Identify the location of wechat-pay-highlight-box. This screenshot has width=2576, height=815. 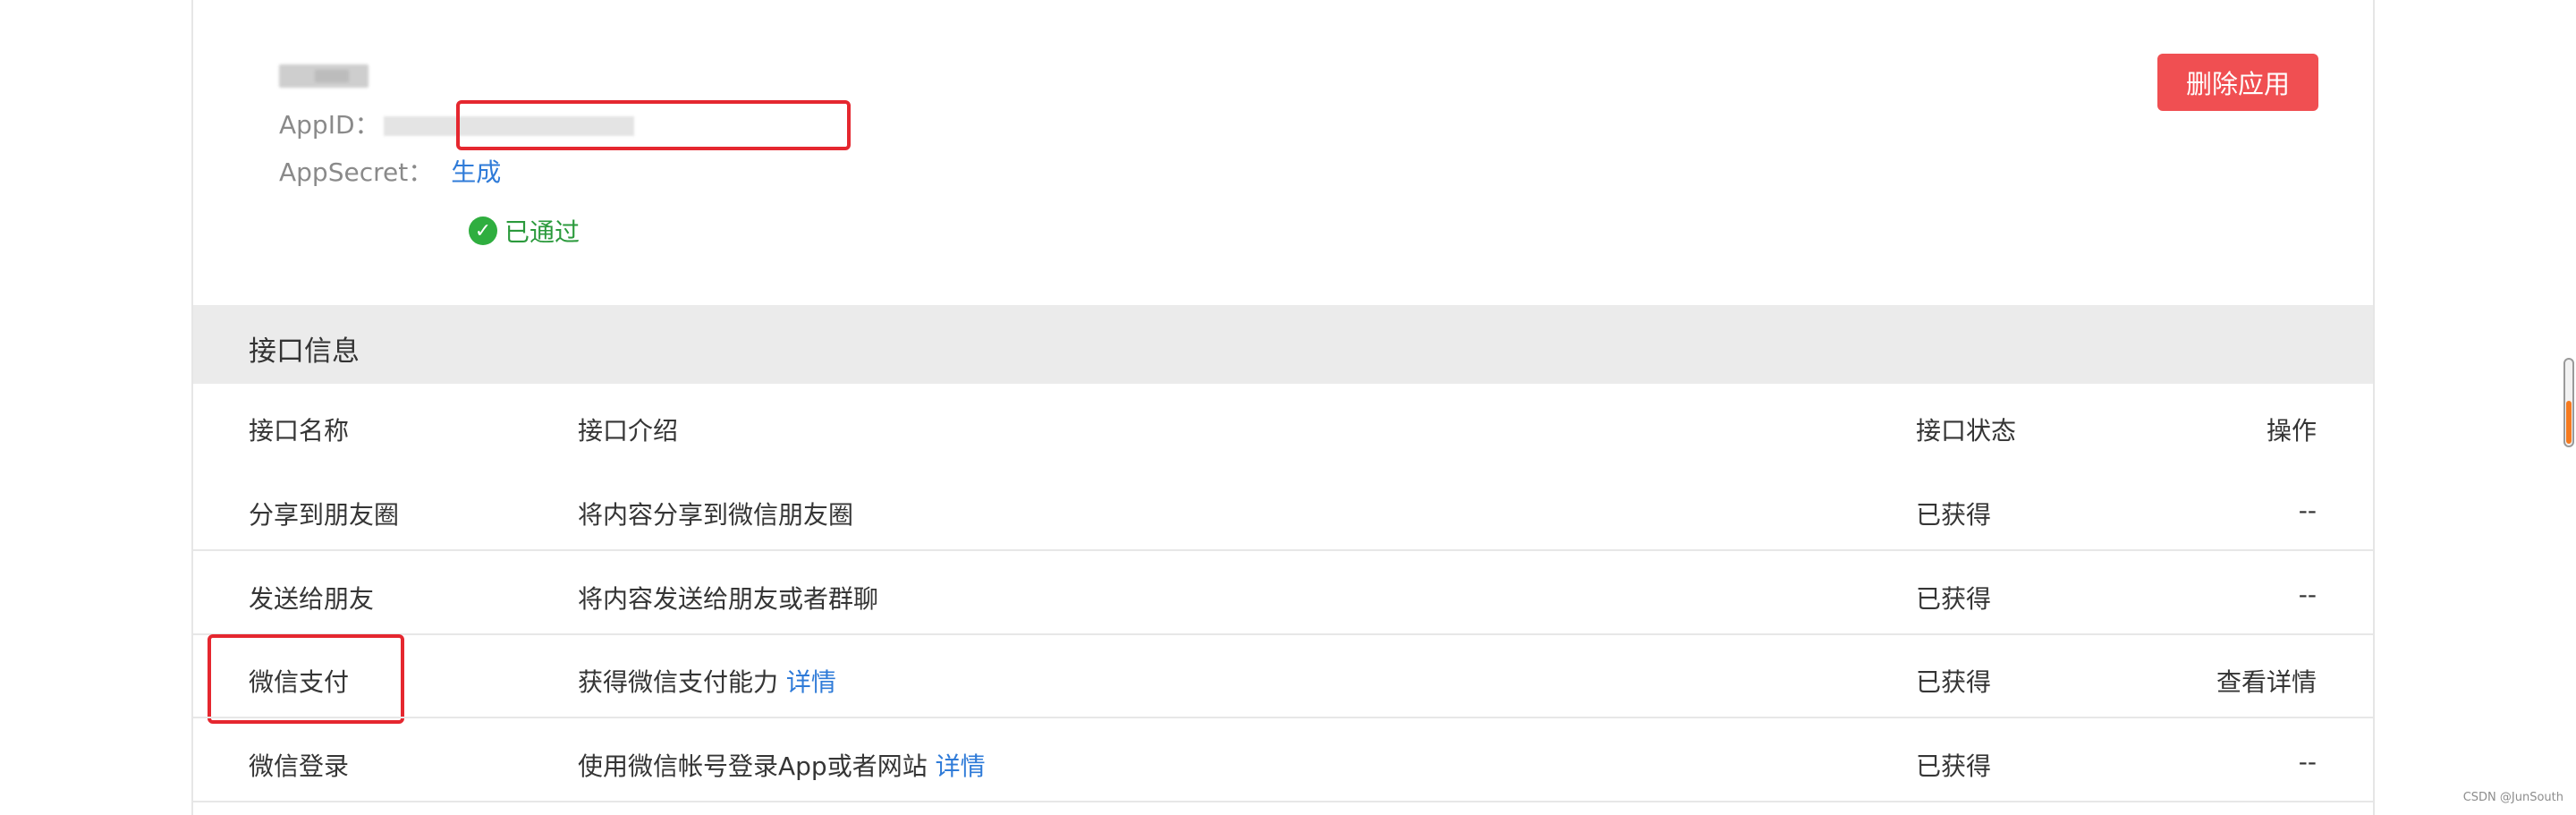
(306, 679).